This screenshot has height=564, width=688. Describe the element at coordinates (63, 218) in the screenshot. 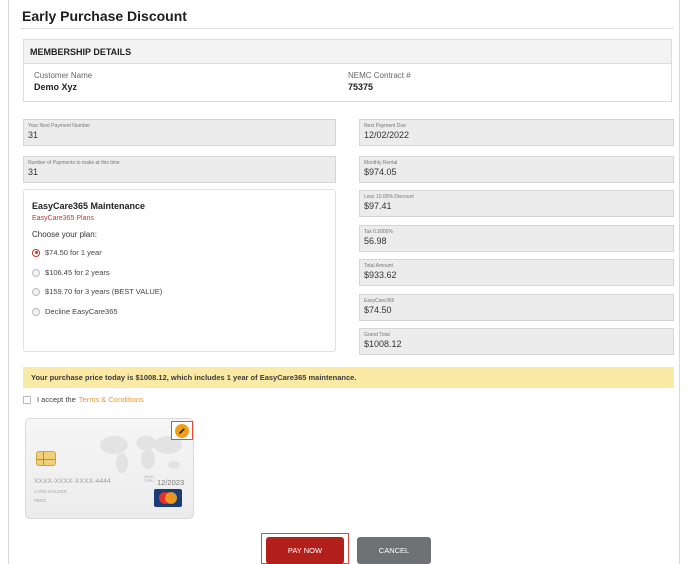

I see `plan-subtitle: EasyCare365 Plans` at that location.